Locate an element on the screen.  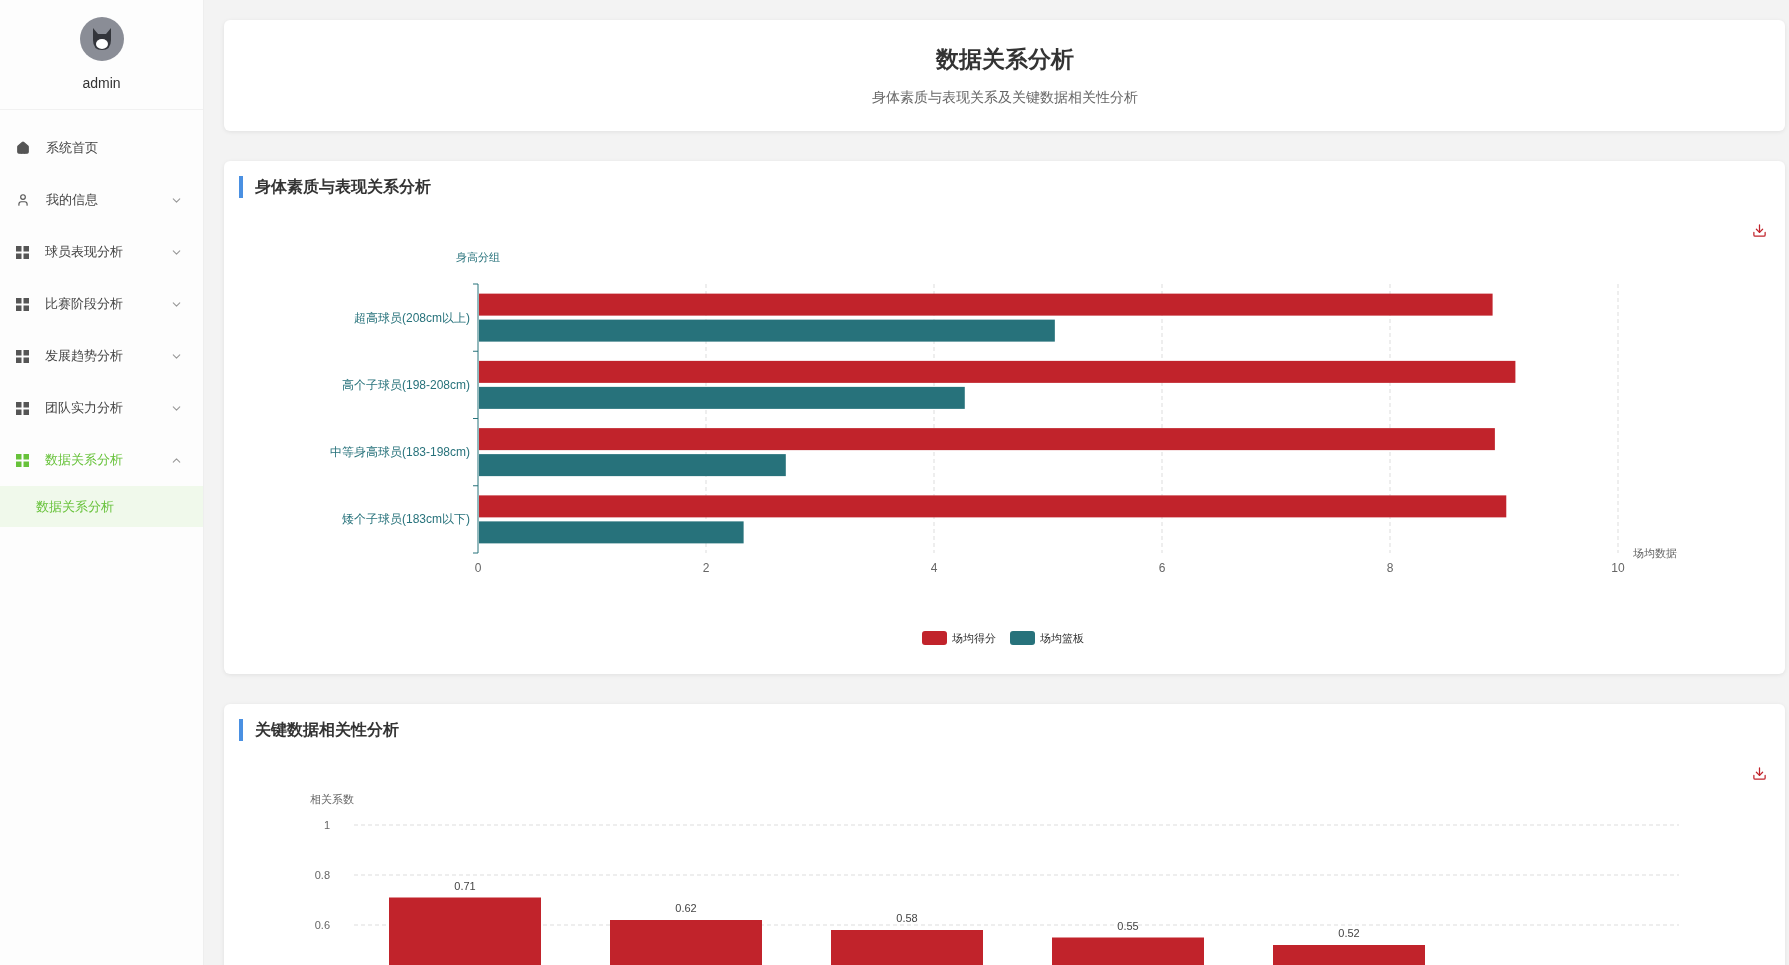
tick-label: 10 is located at coordinates (1618, 568).